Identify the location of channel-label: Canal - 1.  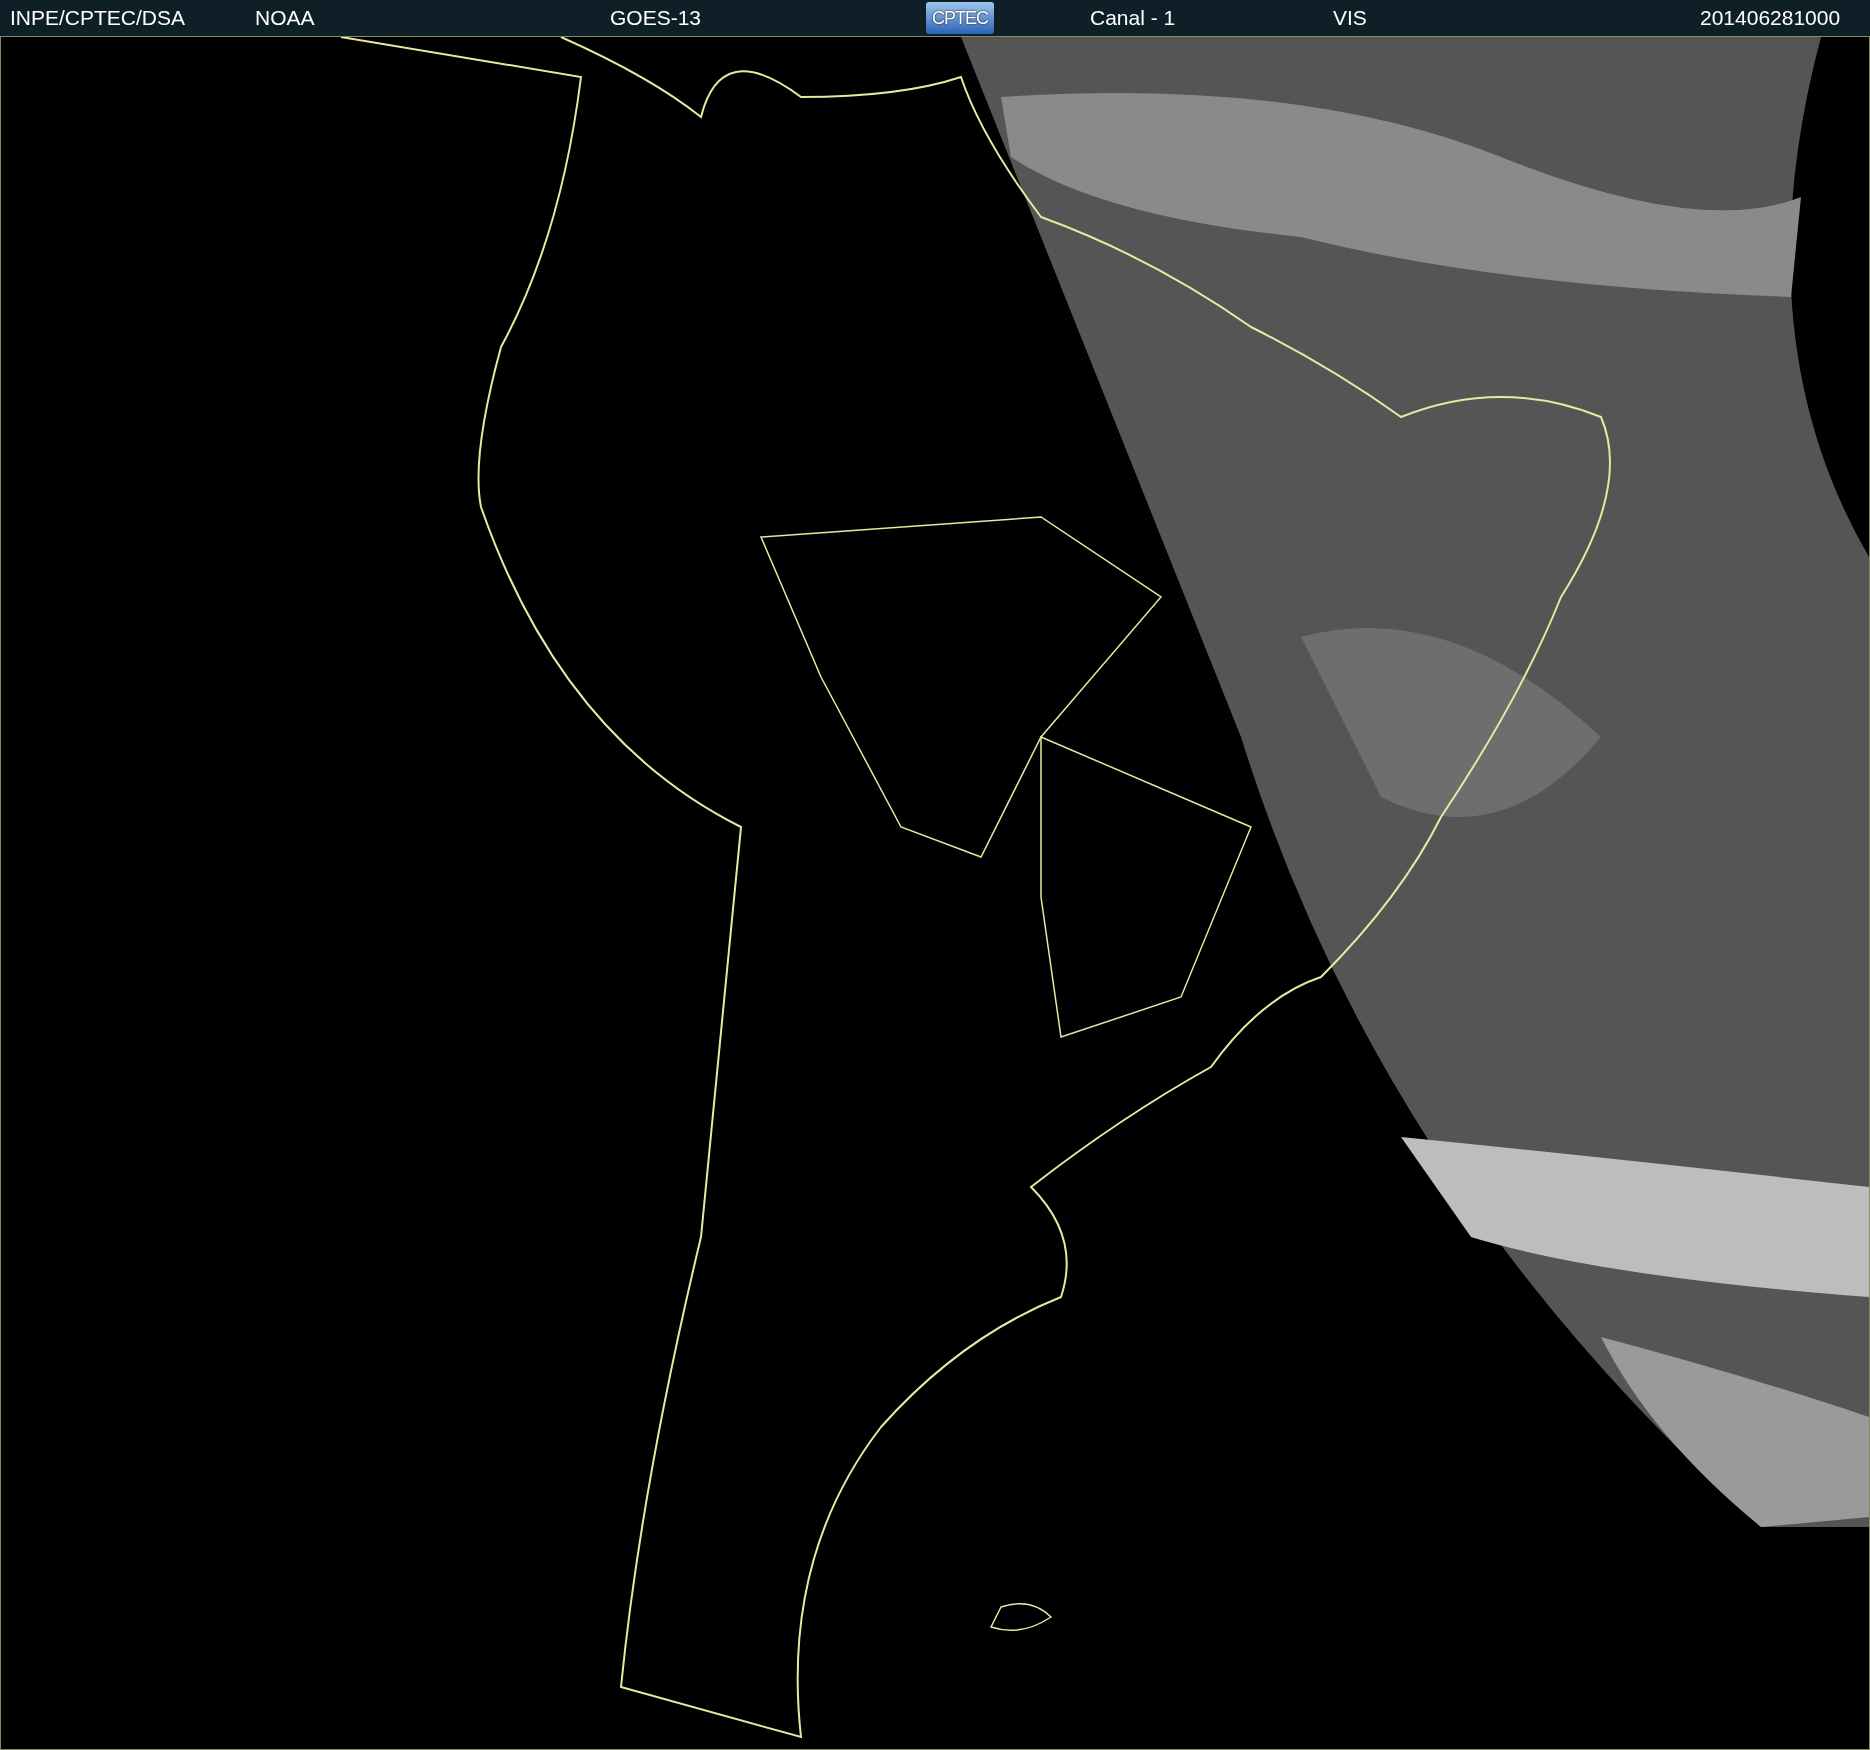
(1133, 18).